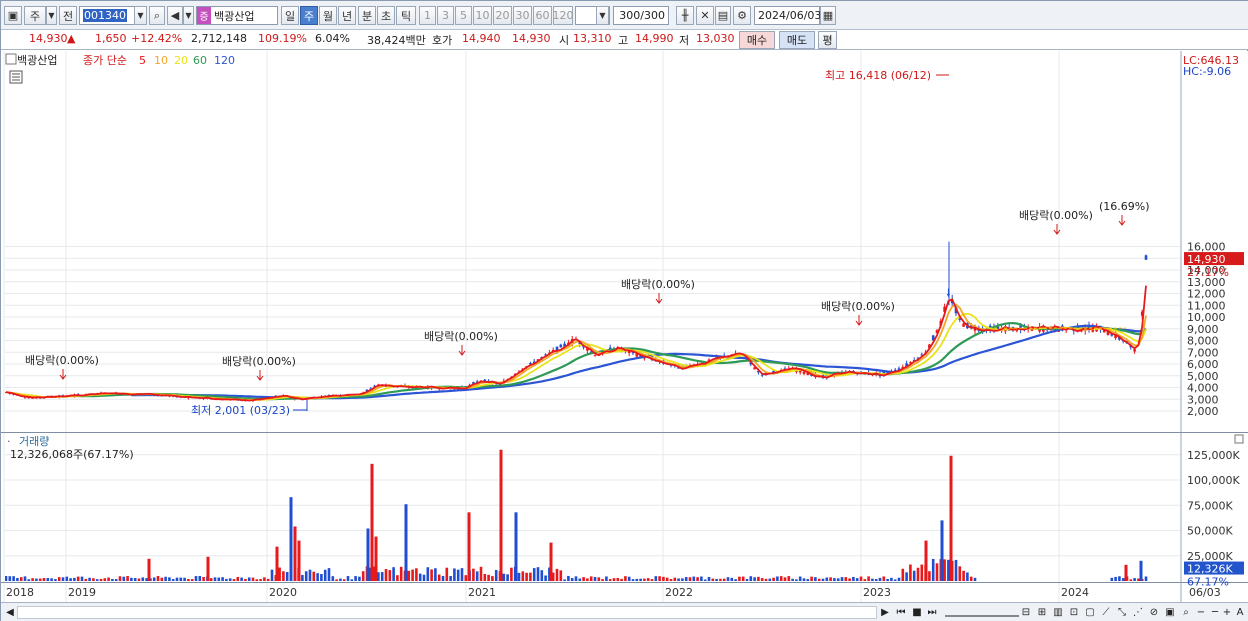  What do you see at coordinates (1240, 612) in the screenshot?
I see `font-size-icon: A` at bounding box center [1240, 612].